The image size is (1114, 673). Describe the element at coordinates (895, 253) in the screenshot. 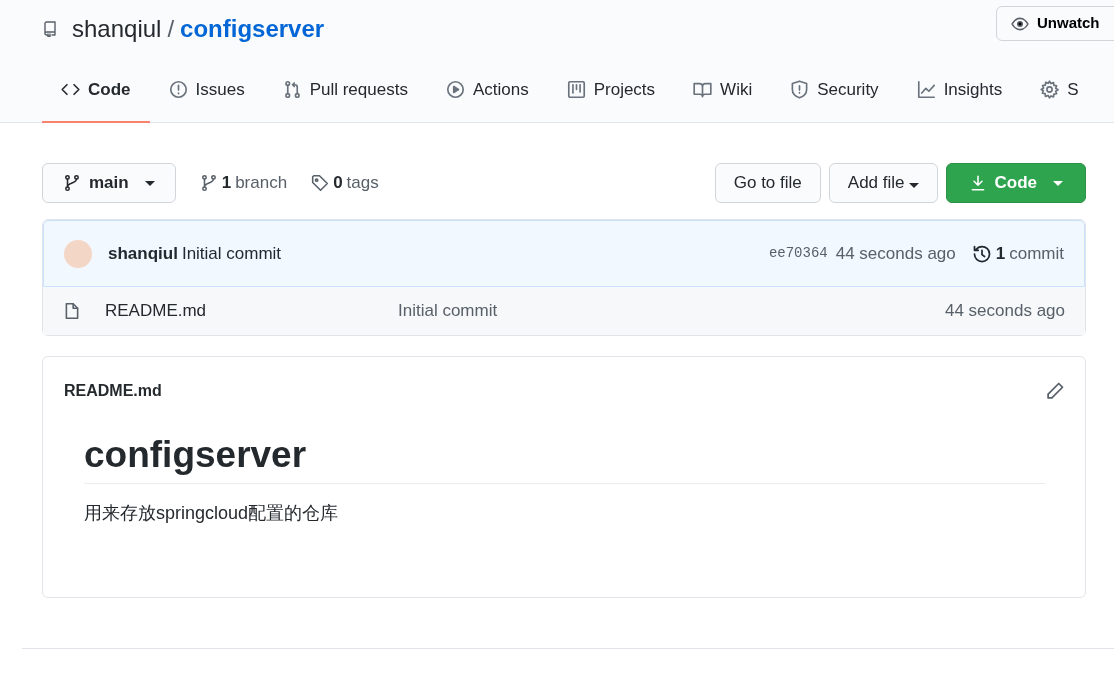

I see `commit-time: 44 seconds ago` at that location.